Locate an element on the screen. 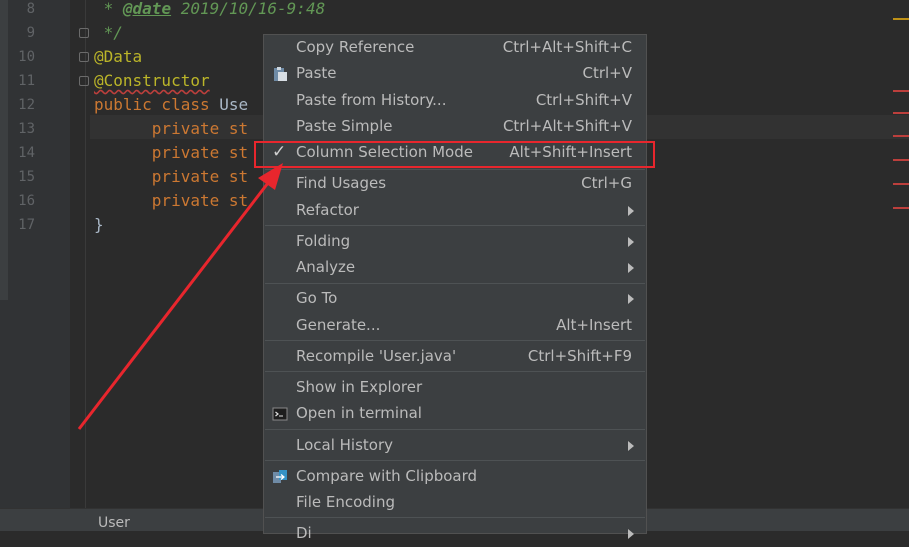 The width and height of the screenshot is (909, 547). line-number: 12 is located at coordinates (26, 105).